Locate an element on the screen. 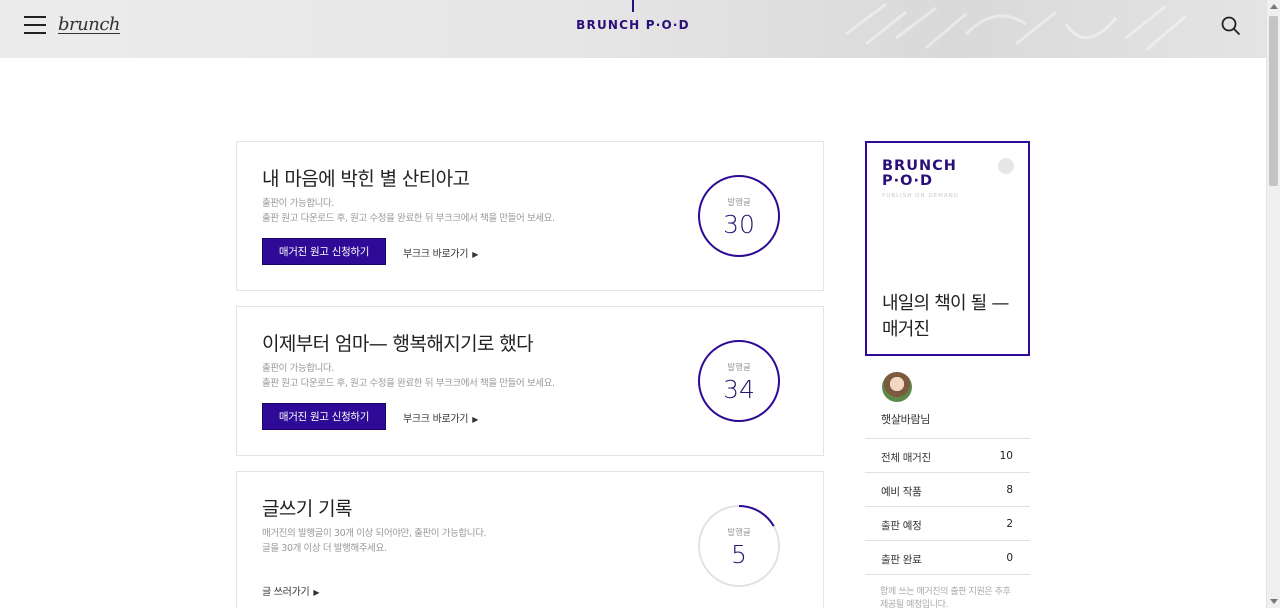 The width and height of the screenshot is (1280, 608). magazine-stats: 전체 매거진 10 예비 작품 8 출판 예정 2 출판 완료 0 is located at coordinates (947, 506).